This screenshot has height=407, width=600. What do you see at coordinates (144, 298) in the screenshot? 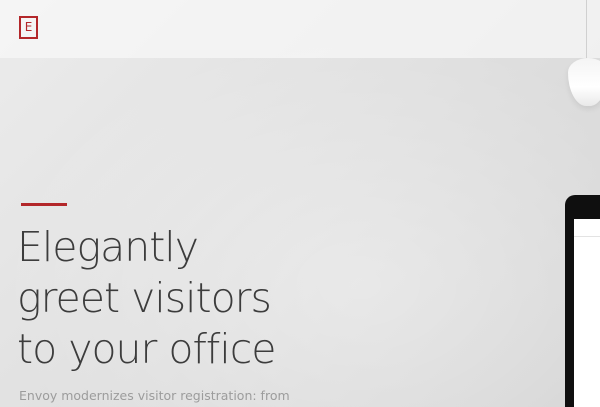
I see `headline-line-2: greet visitors` at bounding box center [144, 298].